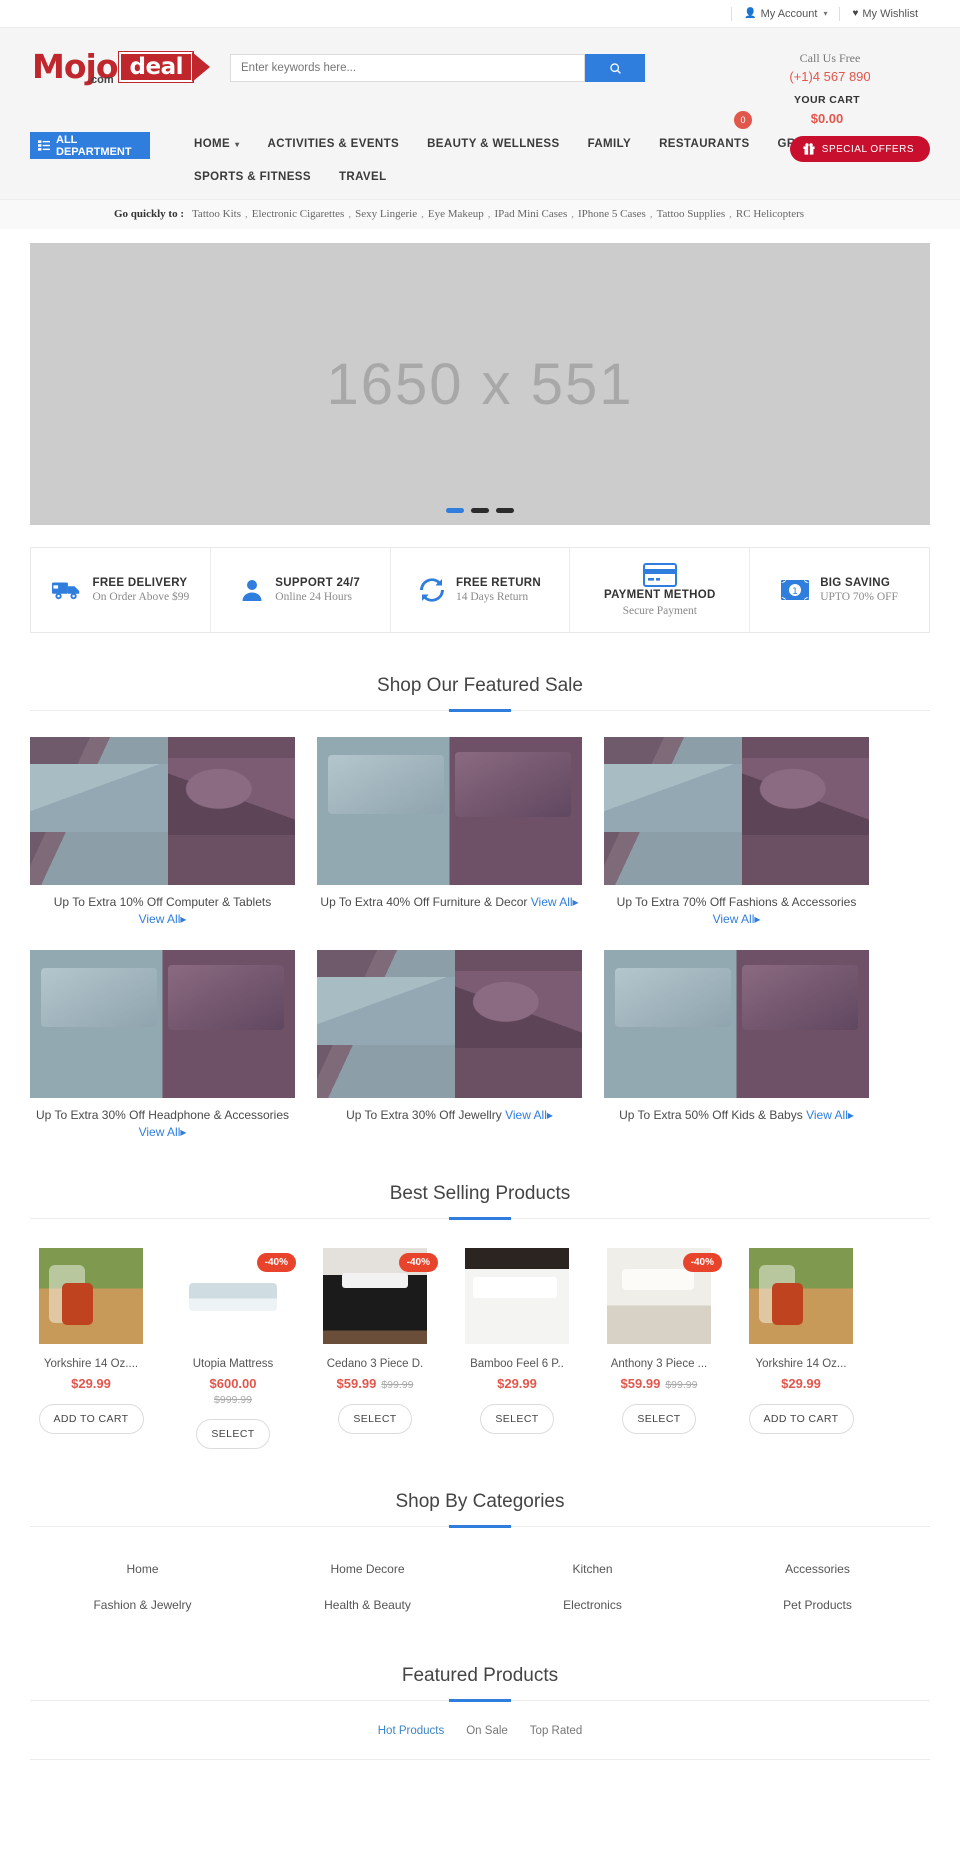 Image resolution: width=960 pixels, height=1875 pixels. I want to click on category-item-pet-products: Pet Products, so click(817, 1605).